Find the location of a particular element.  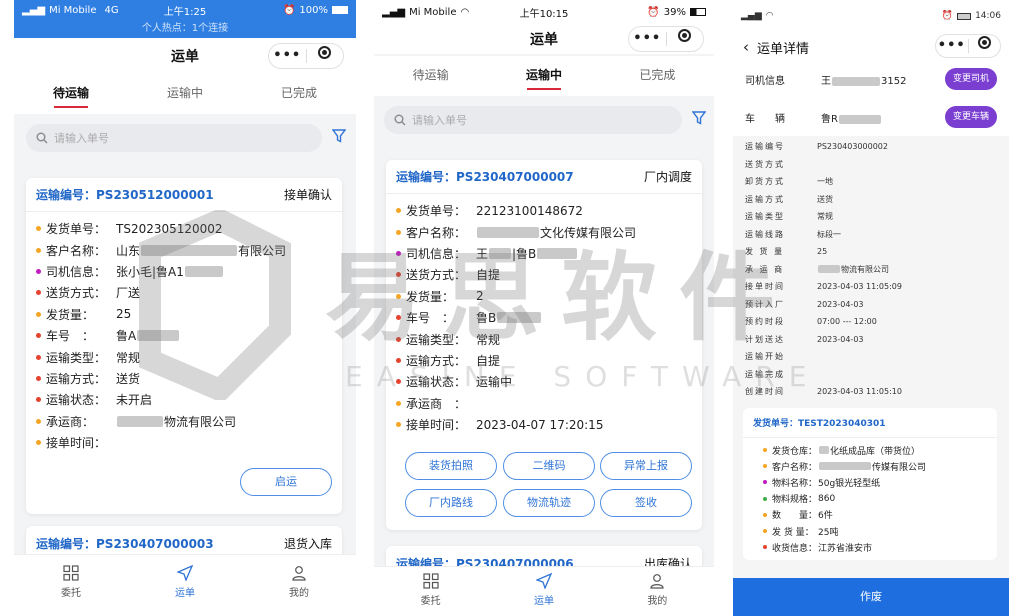

delivery-label: 数 量： is located at coordinates (795, 516).